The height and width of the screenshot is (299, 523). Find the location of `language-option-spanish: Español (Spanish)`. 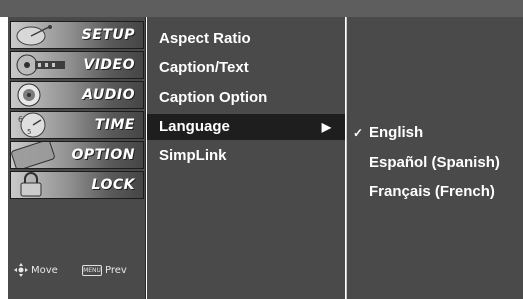

language-option-spanish: Español (Spanish) is located at coordinates (435, 163).